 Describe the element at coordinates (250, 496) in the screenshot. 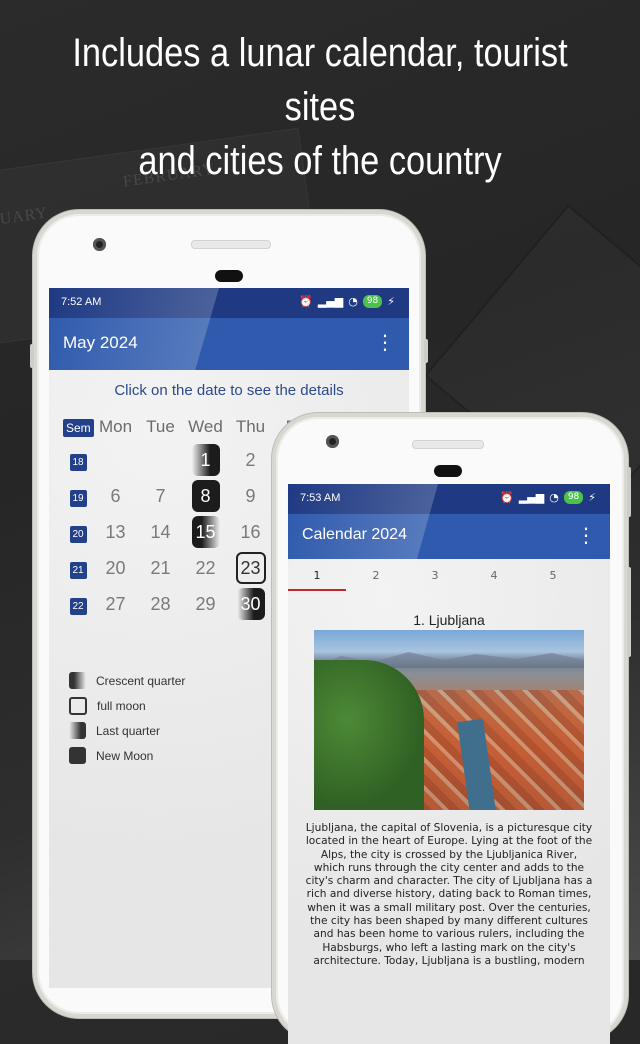

I see `calendar-day: 9` at that location.